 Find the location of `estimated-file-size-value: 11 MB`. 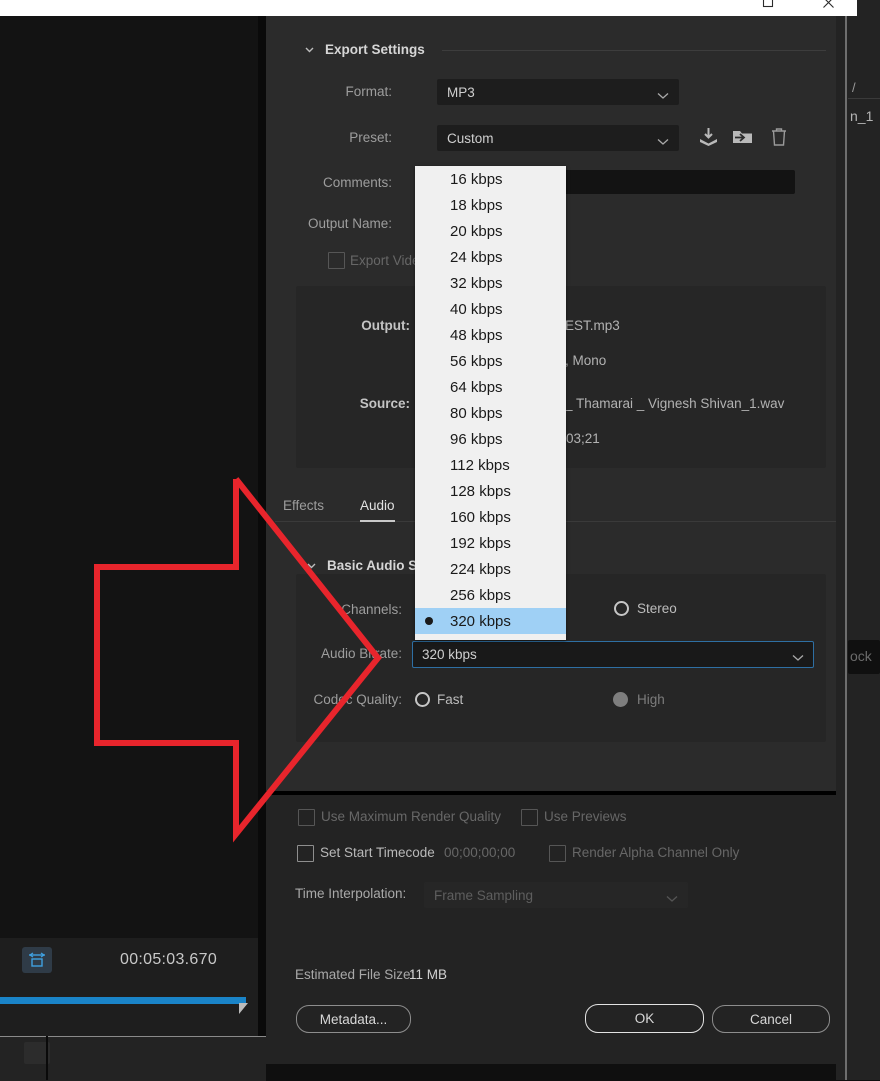

estimated-file-size-value: 11 MB is located at coordinates (428, 974).